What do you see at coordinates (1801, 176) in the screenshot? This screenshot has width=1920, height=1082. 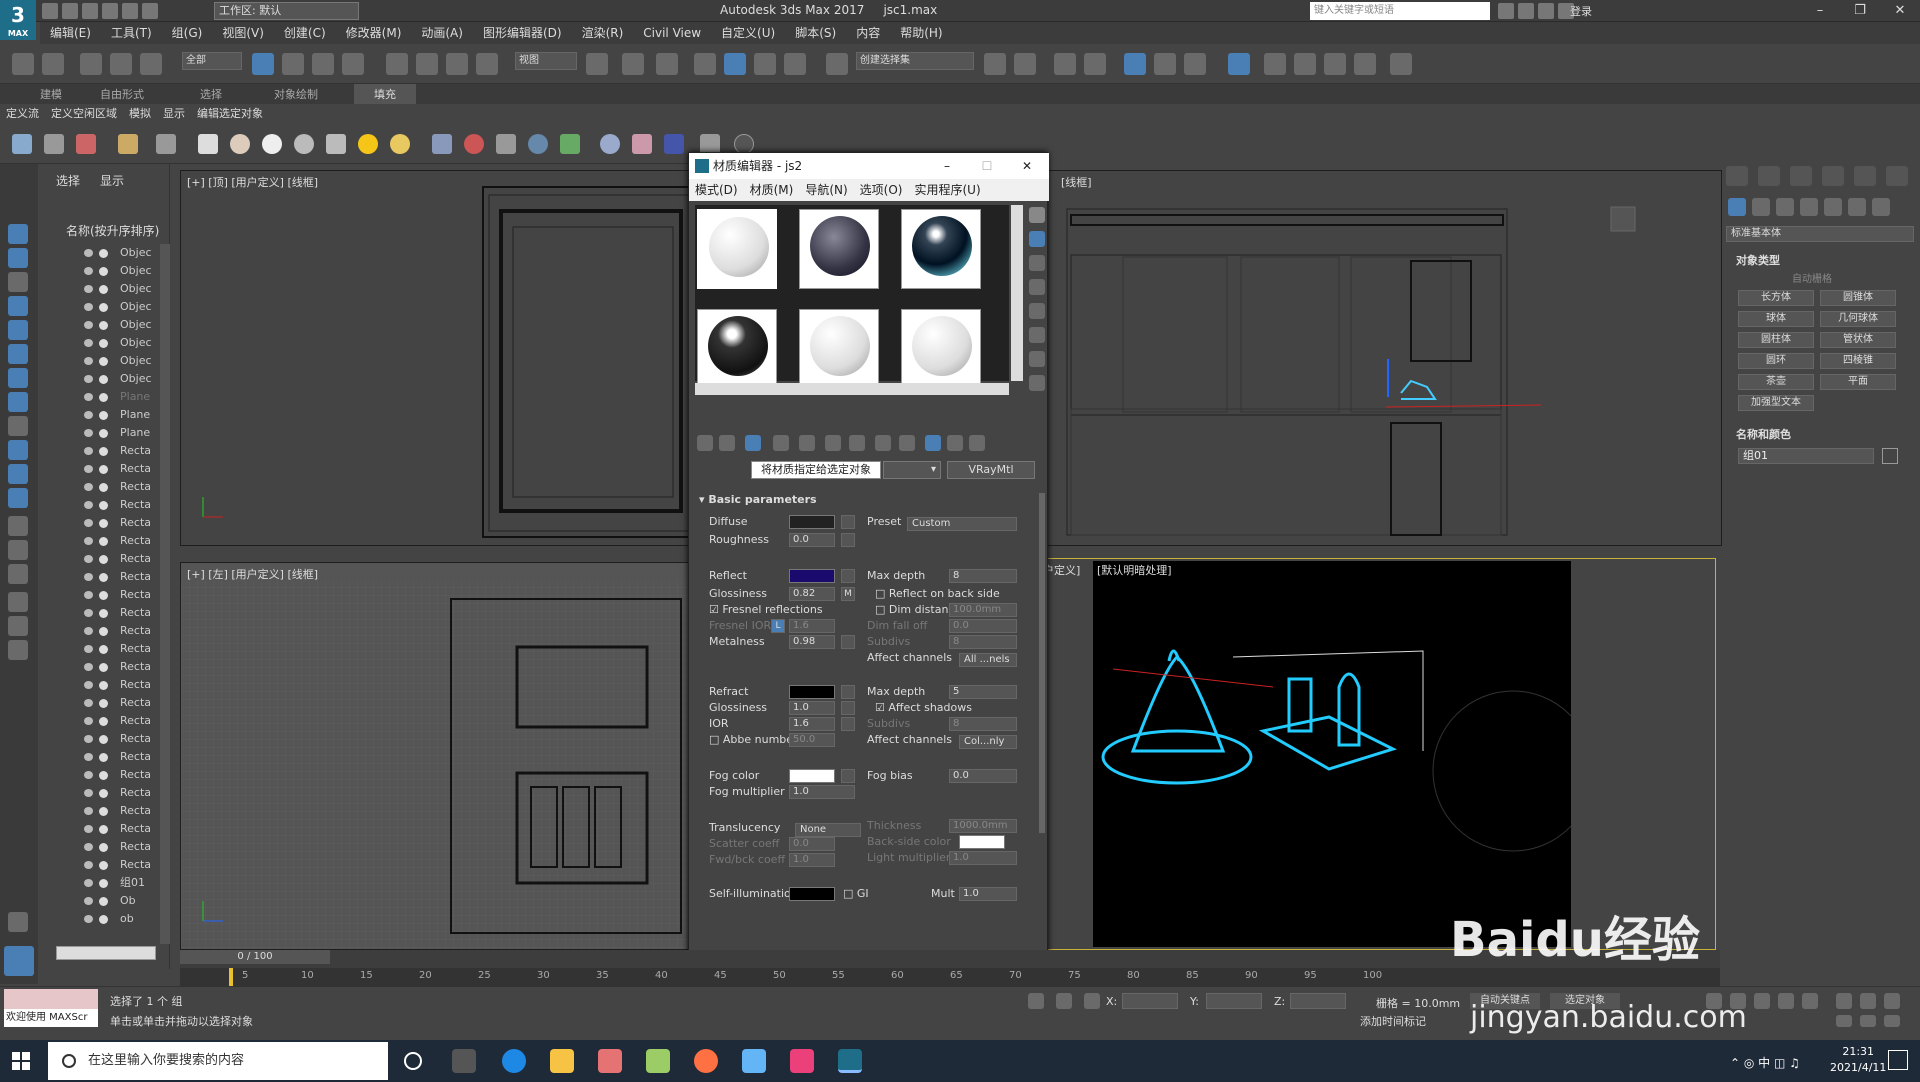 I see `hierarchy-tab-icon` at bounding box center [1801, 176].